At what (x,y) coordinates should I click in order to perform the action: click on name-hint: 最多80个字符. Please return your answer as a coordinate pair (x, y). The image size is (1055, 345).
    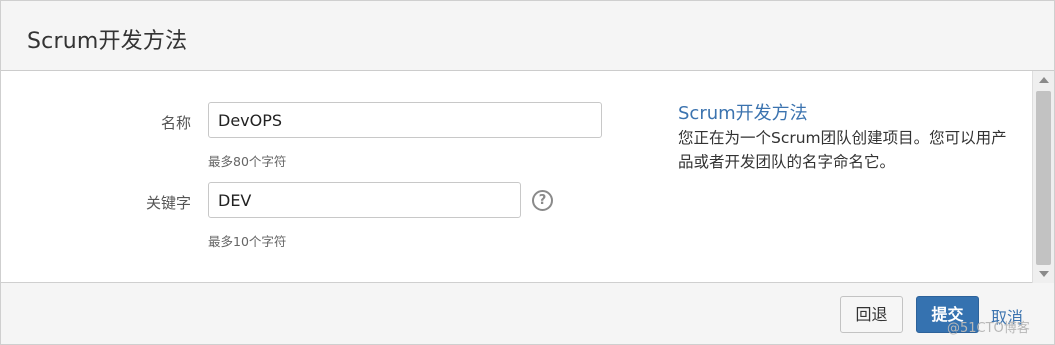
    Looking at the image, I should click on (247, 161).